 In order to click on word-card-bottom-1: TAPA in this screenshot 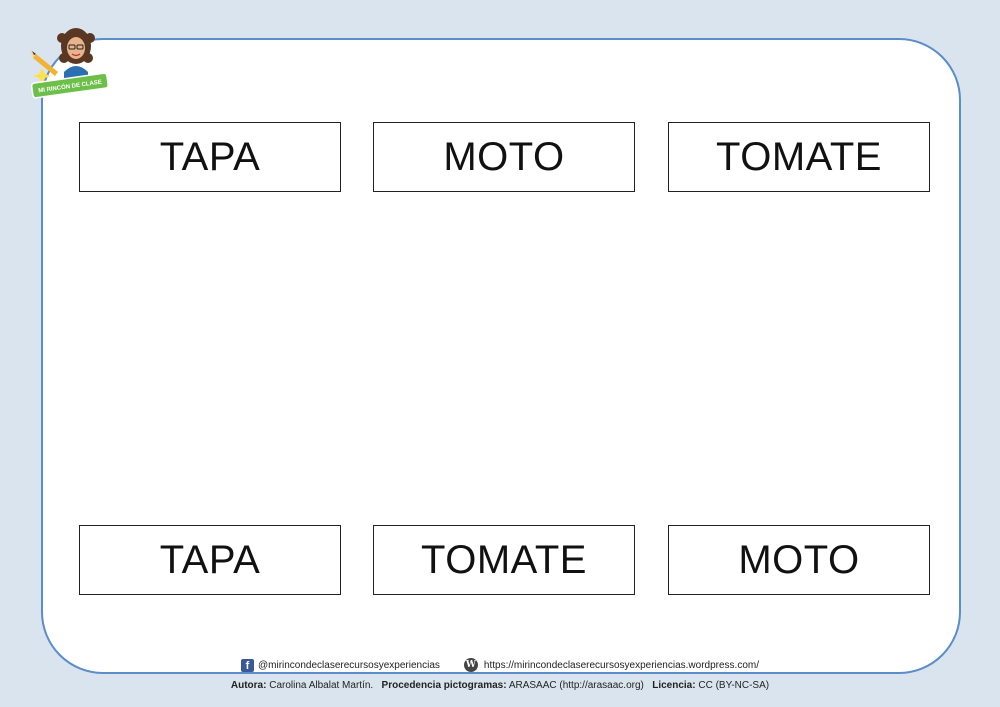, I will do `click(210, 560)`.